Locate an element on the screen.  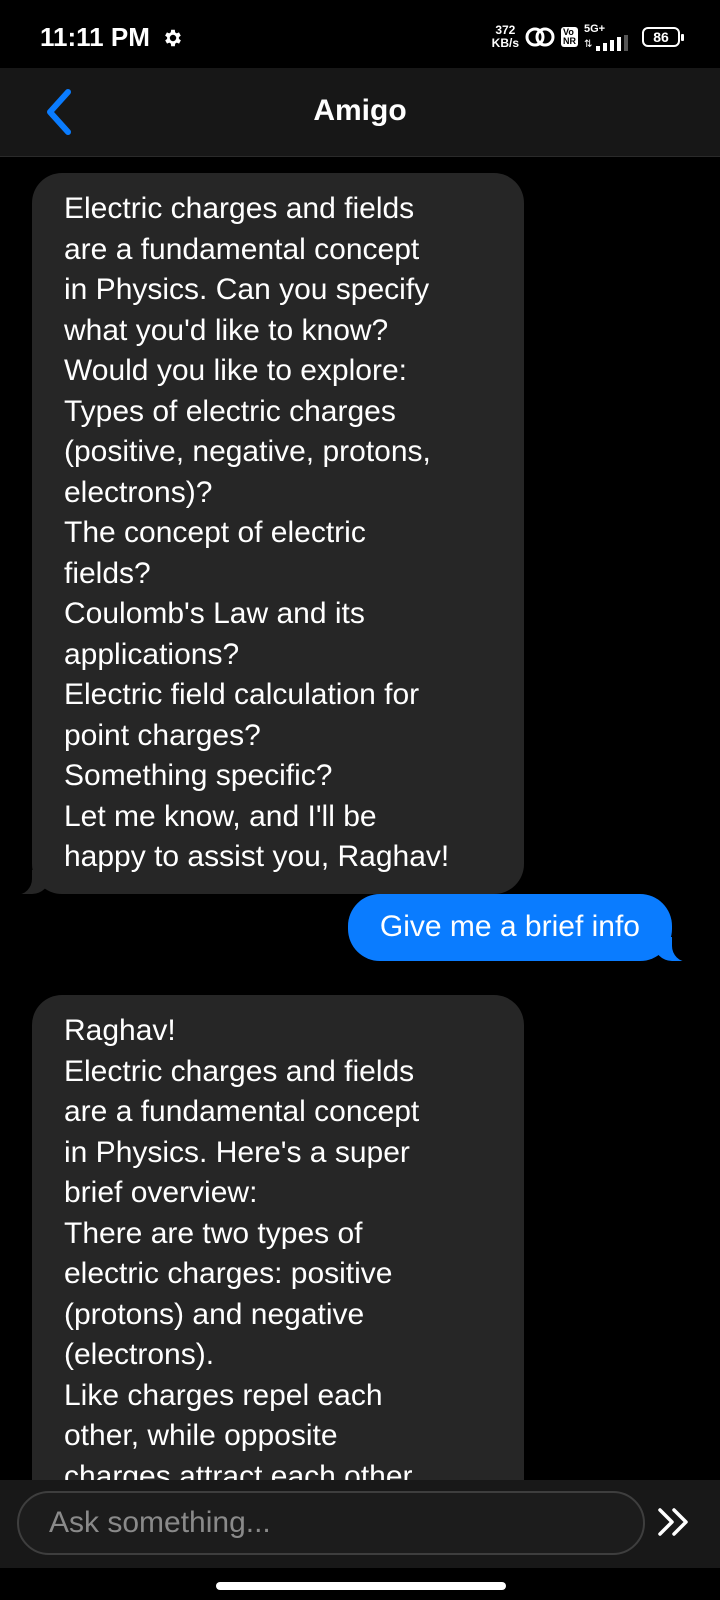
battery-icon: 86 is located at coordinates (663, 37).